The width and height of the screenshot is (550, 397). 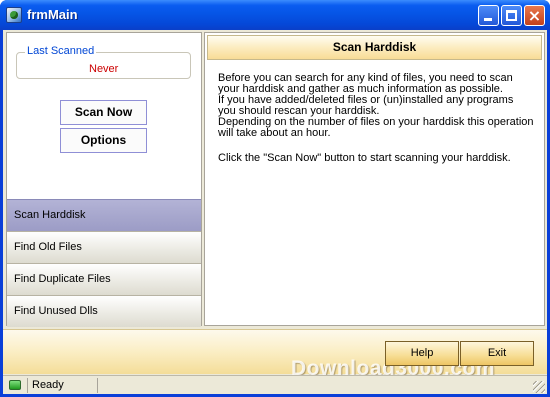 What do you see at coordinates (378, 146) in the screenshot?
I see `description-spacer` at bounding box center [378, 146].